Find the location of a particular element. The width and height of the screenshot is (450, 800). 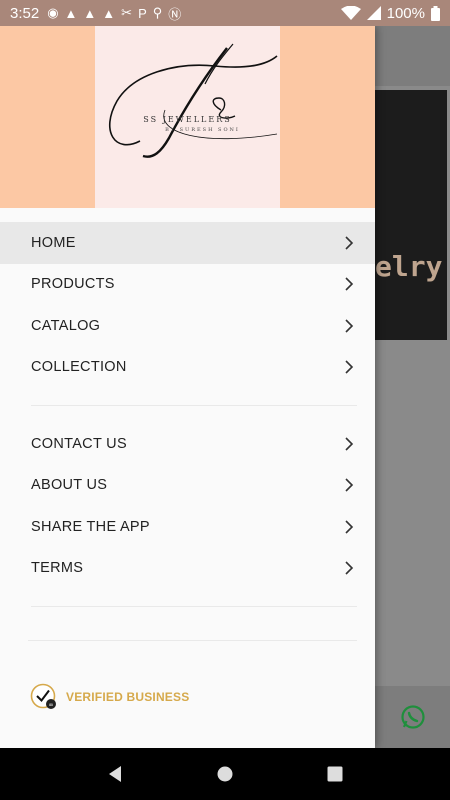

menu-item-label: COLLECTION is located at coordinates (79, 367).